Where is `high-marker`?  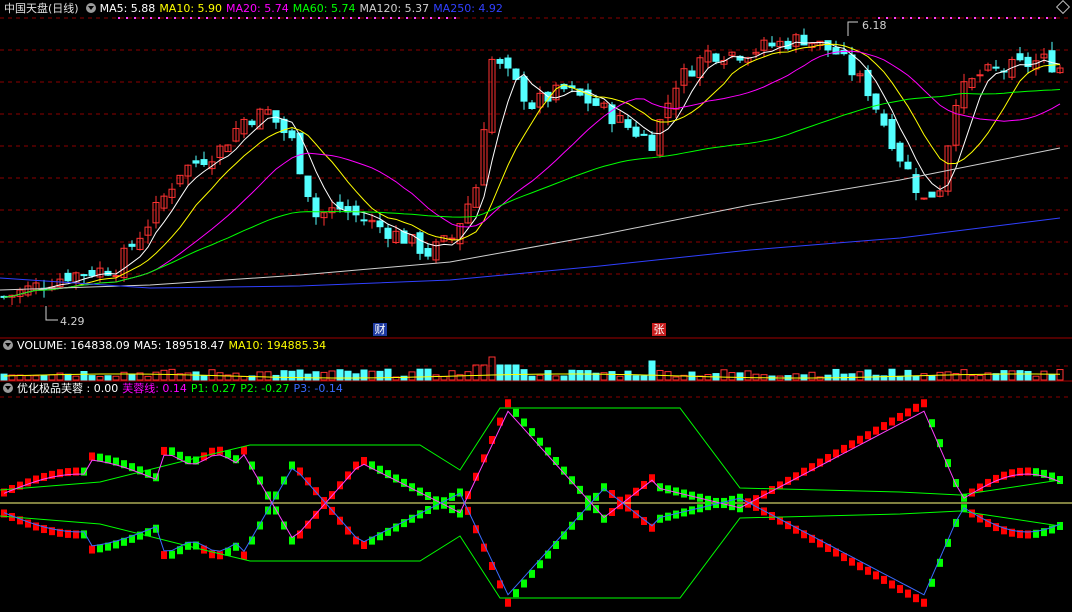 high-marker is located at coordinates (852, 28).